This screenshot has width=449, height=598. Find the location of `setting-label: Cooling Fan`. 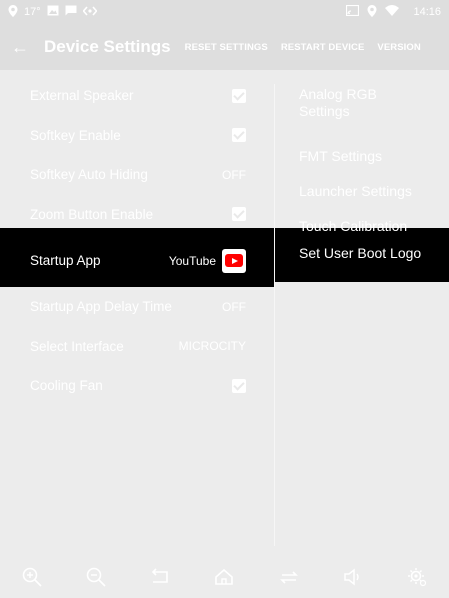

setting-label: Cooling Fan is located at coordinates (66, 386).